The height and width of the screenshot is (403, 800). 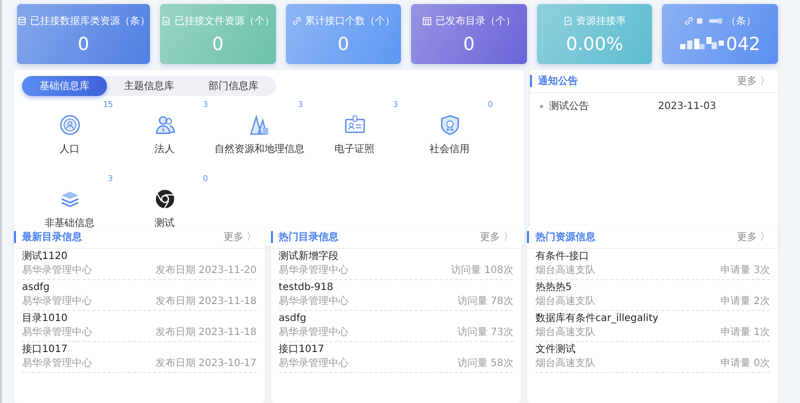 What do you see at coordinates (396, 288) in the screenshot?
I see `item-title: testdb-918` at bounding box center [396, 288].